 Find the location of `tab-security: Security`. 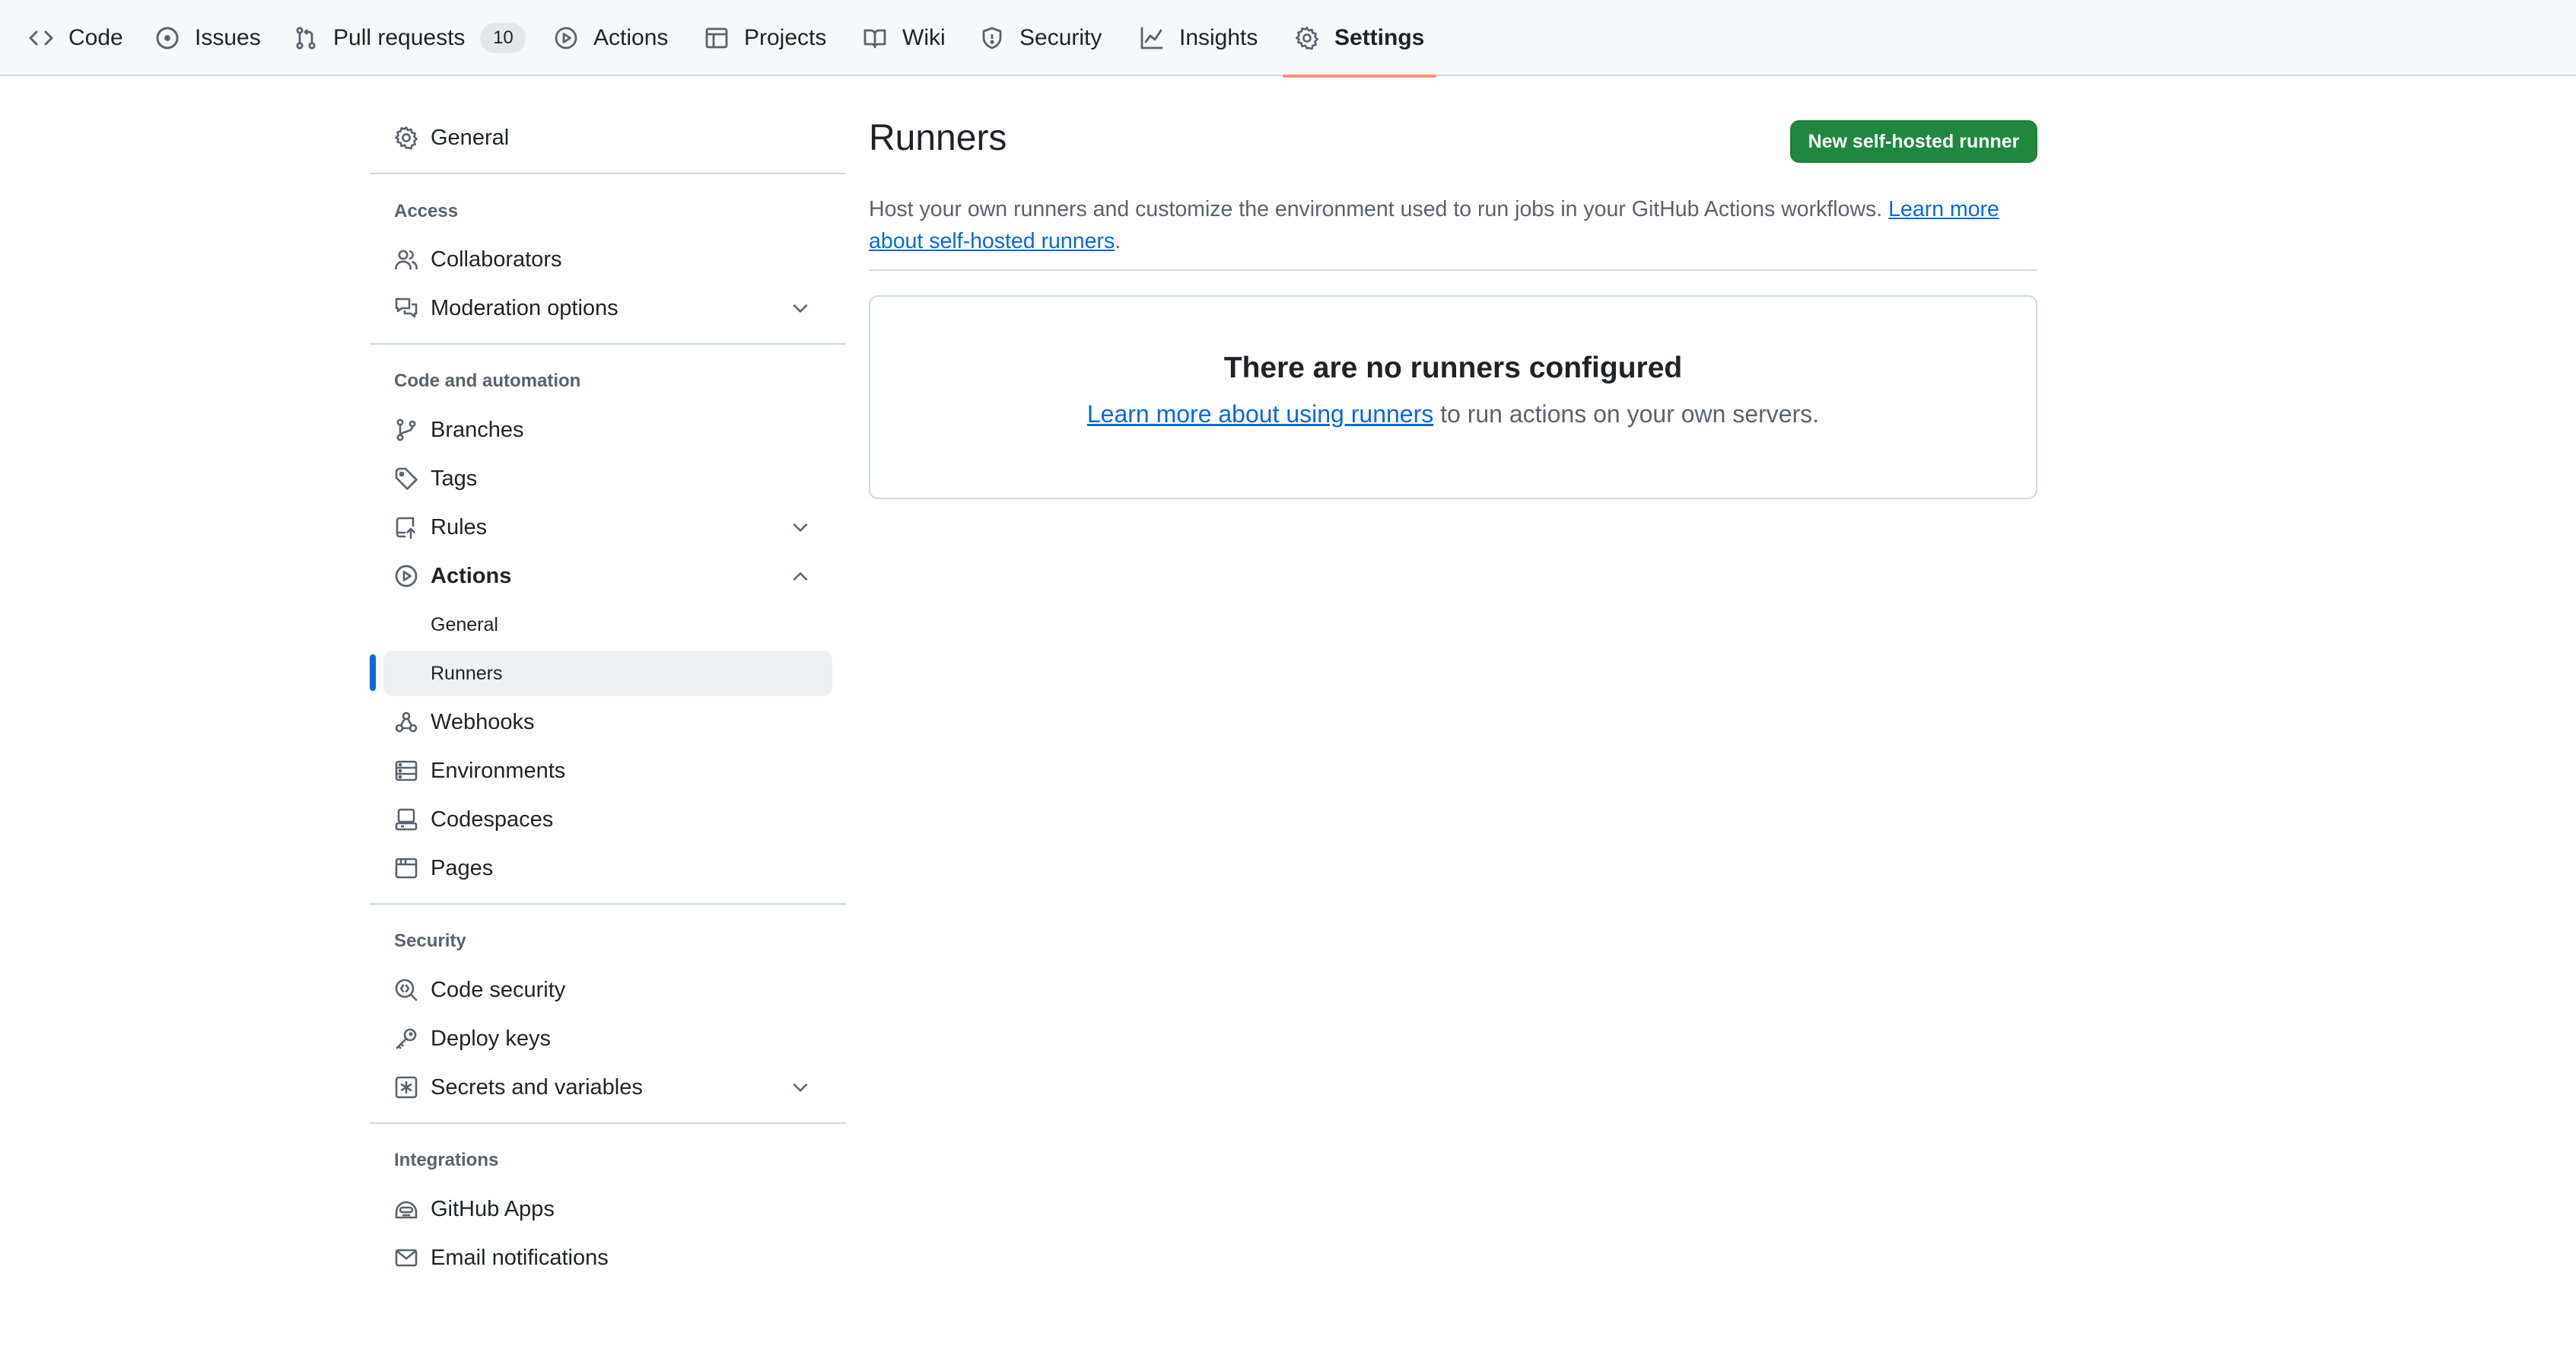

tab-security: Security is located at coordinates (1041, 38).